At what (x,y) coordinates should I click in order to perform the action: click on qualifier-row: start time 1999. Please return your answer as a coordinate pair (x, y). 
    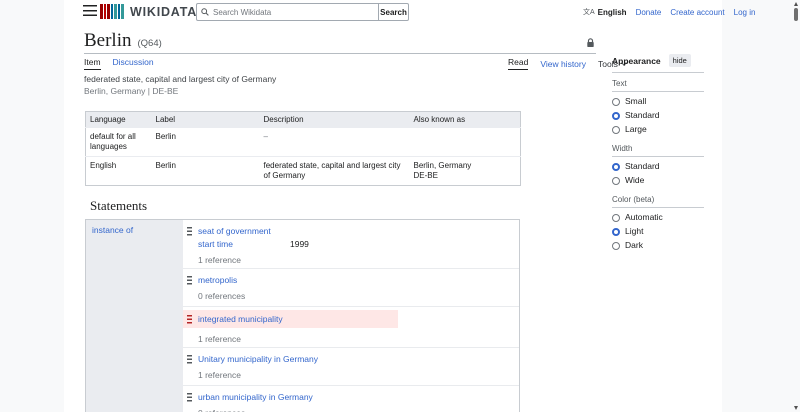
    Looking at the image, I should click on (358, 244).